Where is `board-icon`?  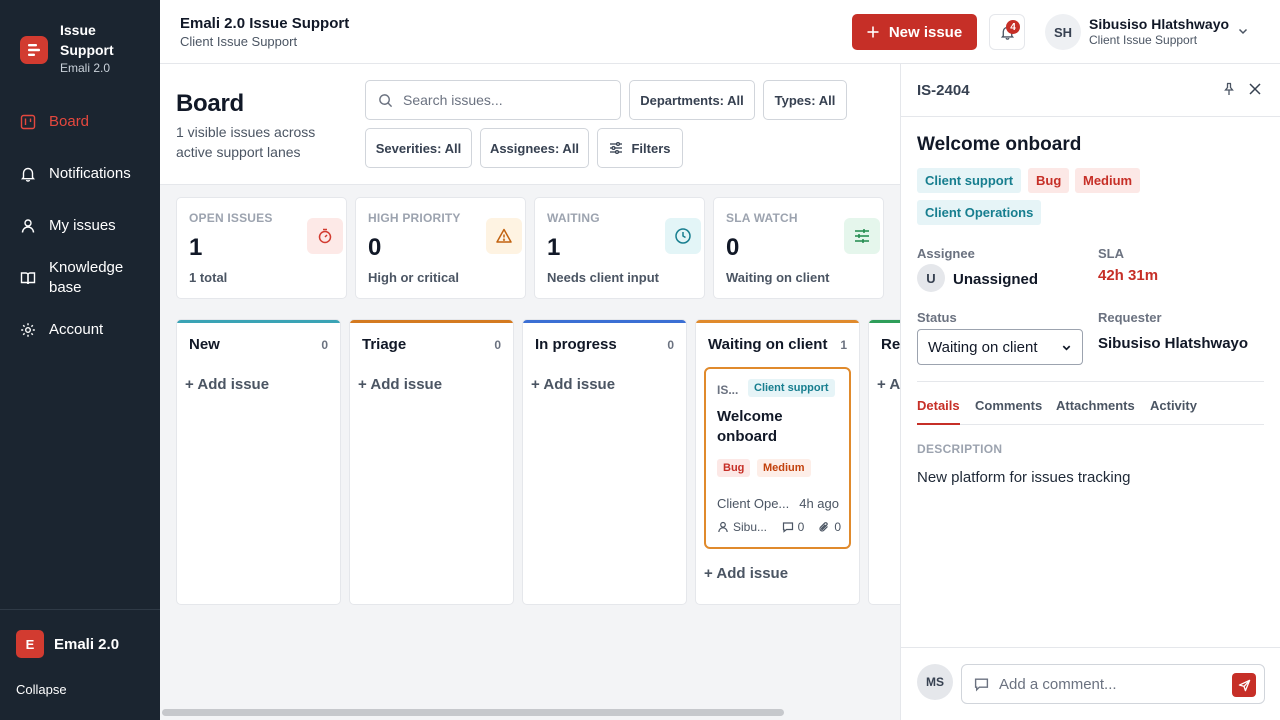 board-icon is located at coordinates (28, 122).